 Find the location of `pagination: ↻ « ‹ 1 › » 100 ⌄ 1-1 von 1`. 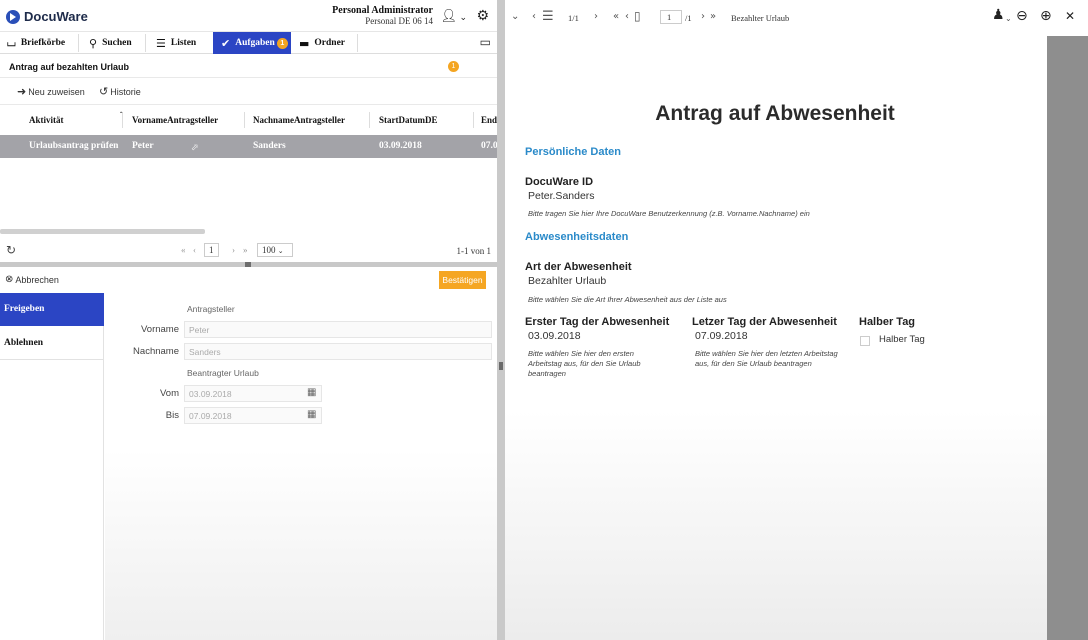

pagination: ↻ « ‹ 1 › » 100 ⌄ 1-1 von 1 is located at coordinates (248, 251).